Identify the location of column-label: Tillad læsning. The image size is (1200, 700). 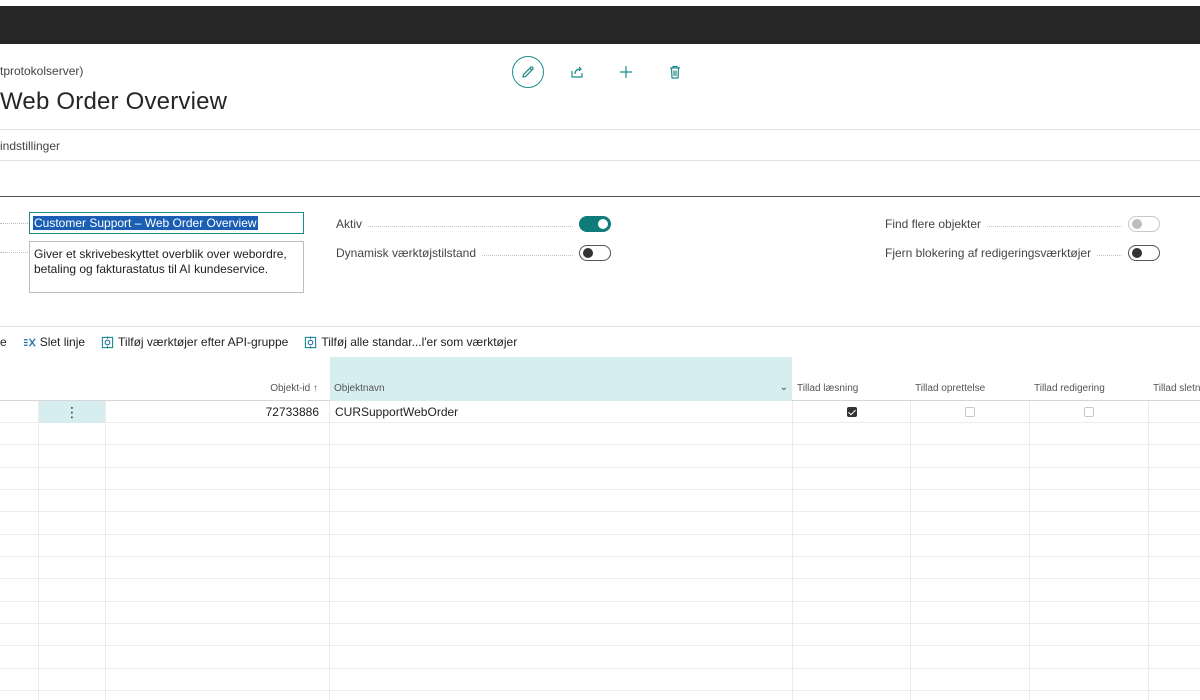
(828, 388).